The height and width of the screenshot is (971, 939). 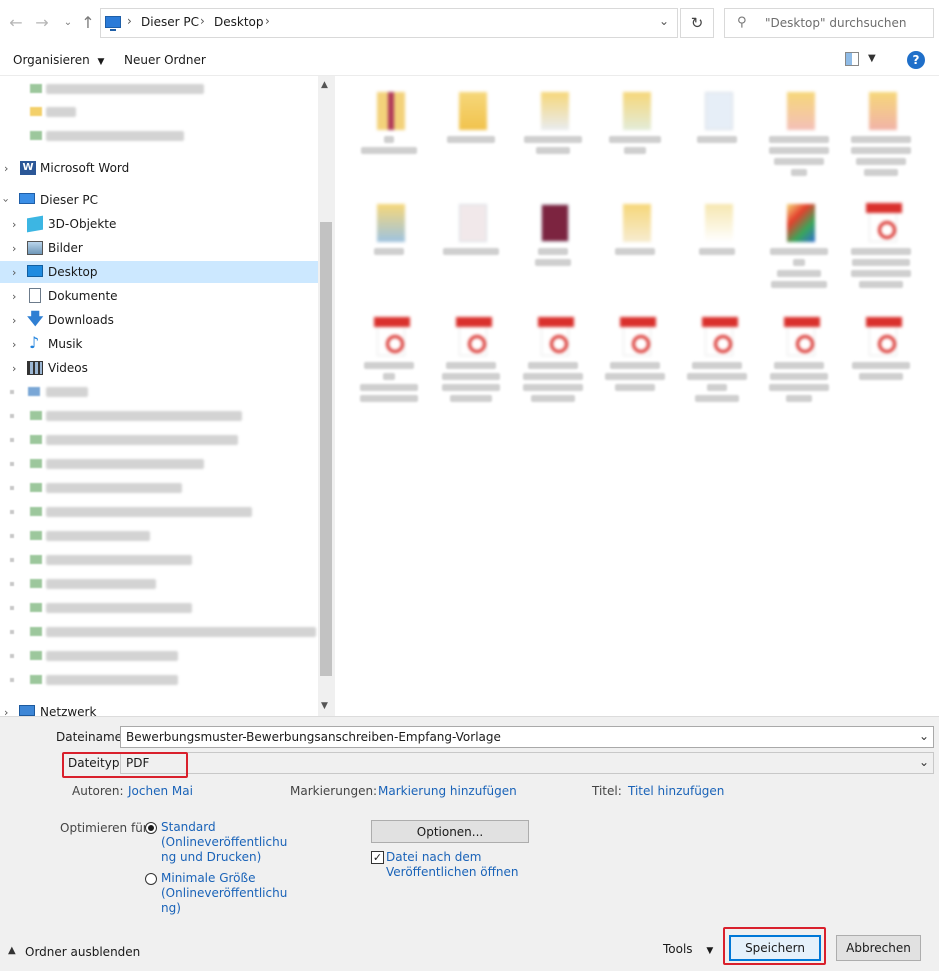 I want to click on nav-item-videos: › Videos, so click(x=159, y=368).